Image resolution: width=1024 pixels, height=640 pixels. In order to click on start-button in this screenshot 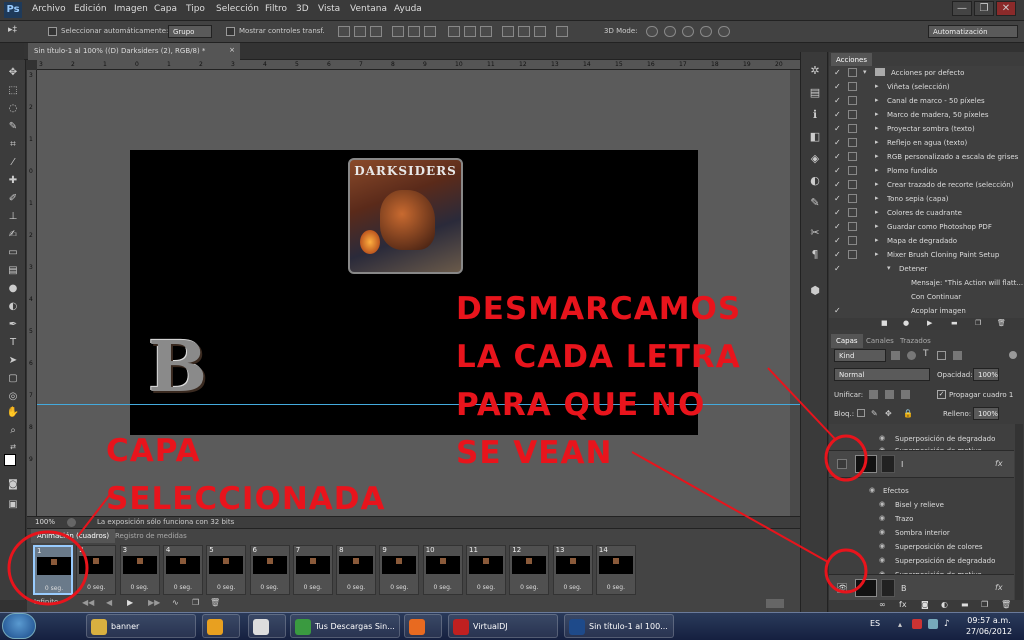, I will do `click(19, 626)`.